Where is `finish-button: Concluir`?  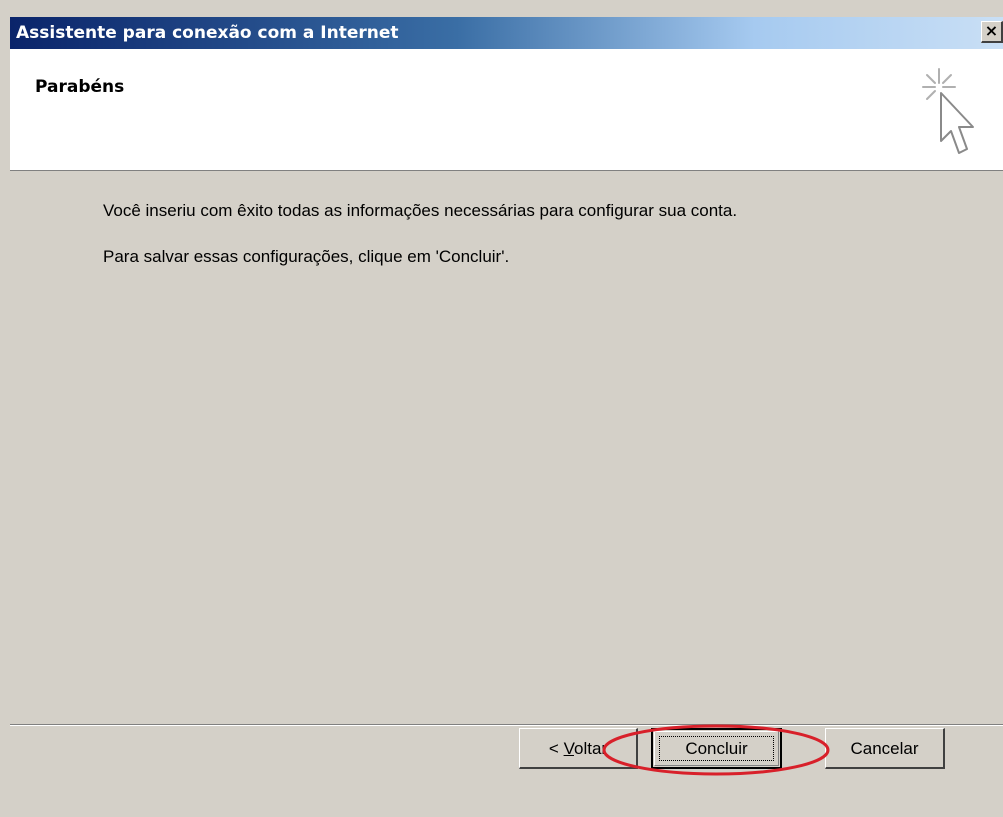
finish-button: Concluir is located at coordinates (716, 748).